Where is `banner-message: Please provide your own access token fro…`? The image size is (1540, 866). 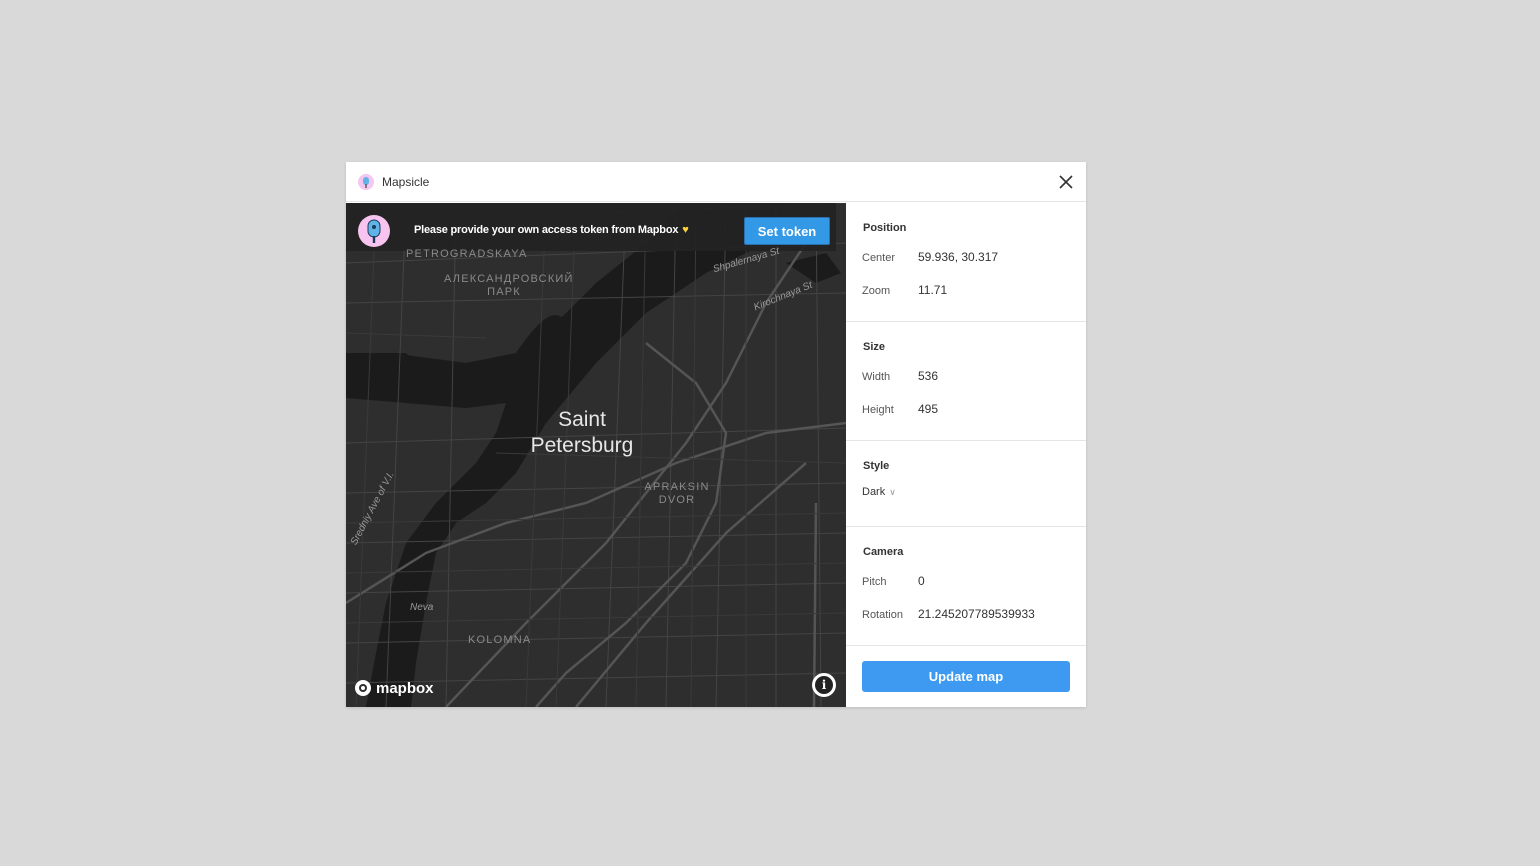
banner-message: Please provide your own access token fro… is located at coordinates (551, 230).